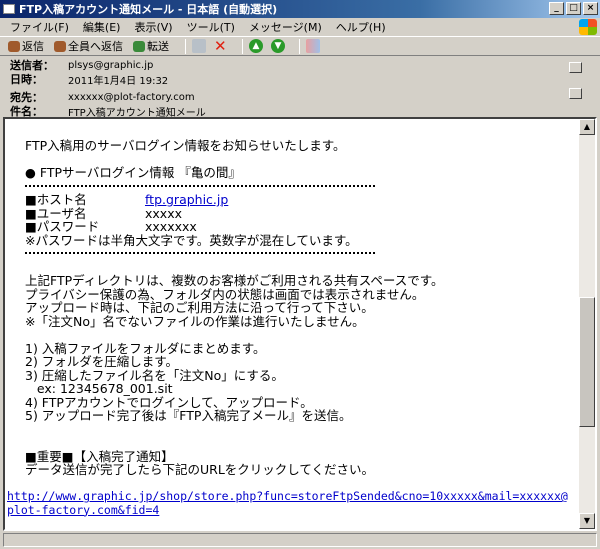 This screenshot has width=600, height=549. Describe the element at coordinates (199, 46) in the screenshot. I see `print-icon` at that location.